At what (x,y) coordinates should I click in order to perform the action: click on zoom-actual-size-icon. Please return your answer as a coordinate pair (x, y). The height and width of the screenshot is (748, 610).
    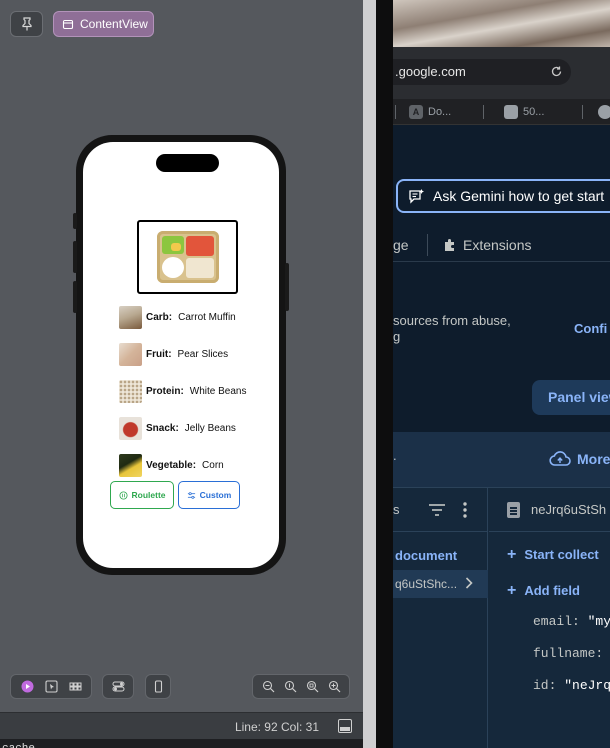
    Looking at the image, I should click on (290, 686).